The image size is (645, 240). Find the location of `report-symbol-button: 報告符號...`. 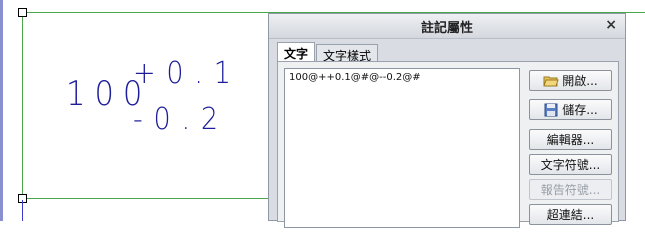

report-symbol-button: 報告符號... is located at coordinates (570, 189).